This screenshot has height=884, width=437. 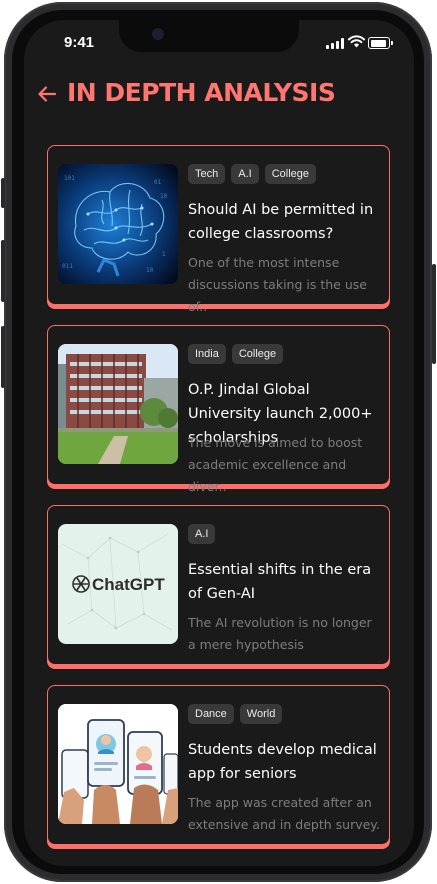 I want to click on volume-down-button, so click(x=3, y=357).